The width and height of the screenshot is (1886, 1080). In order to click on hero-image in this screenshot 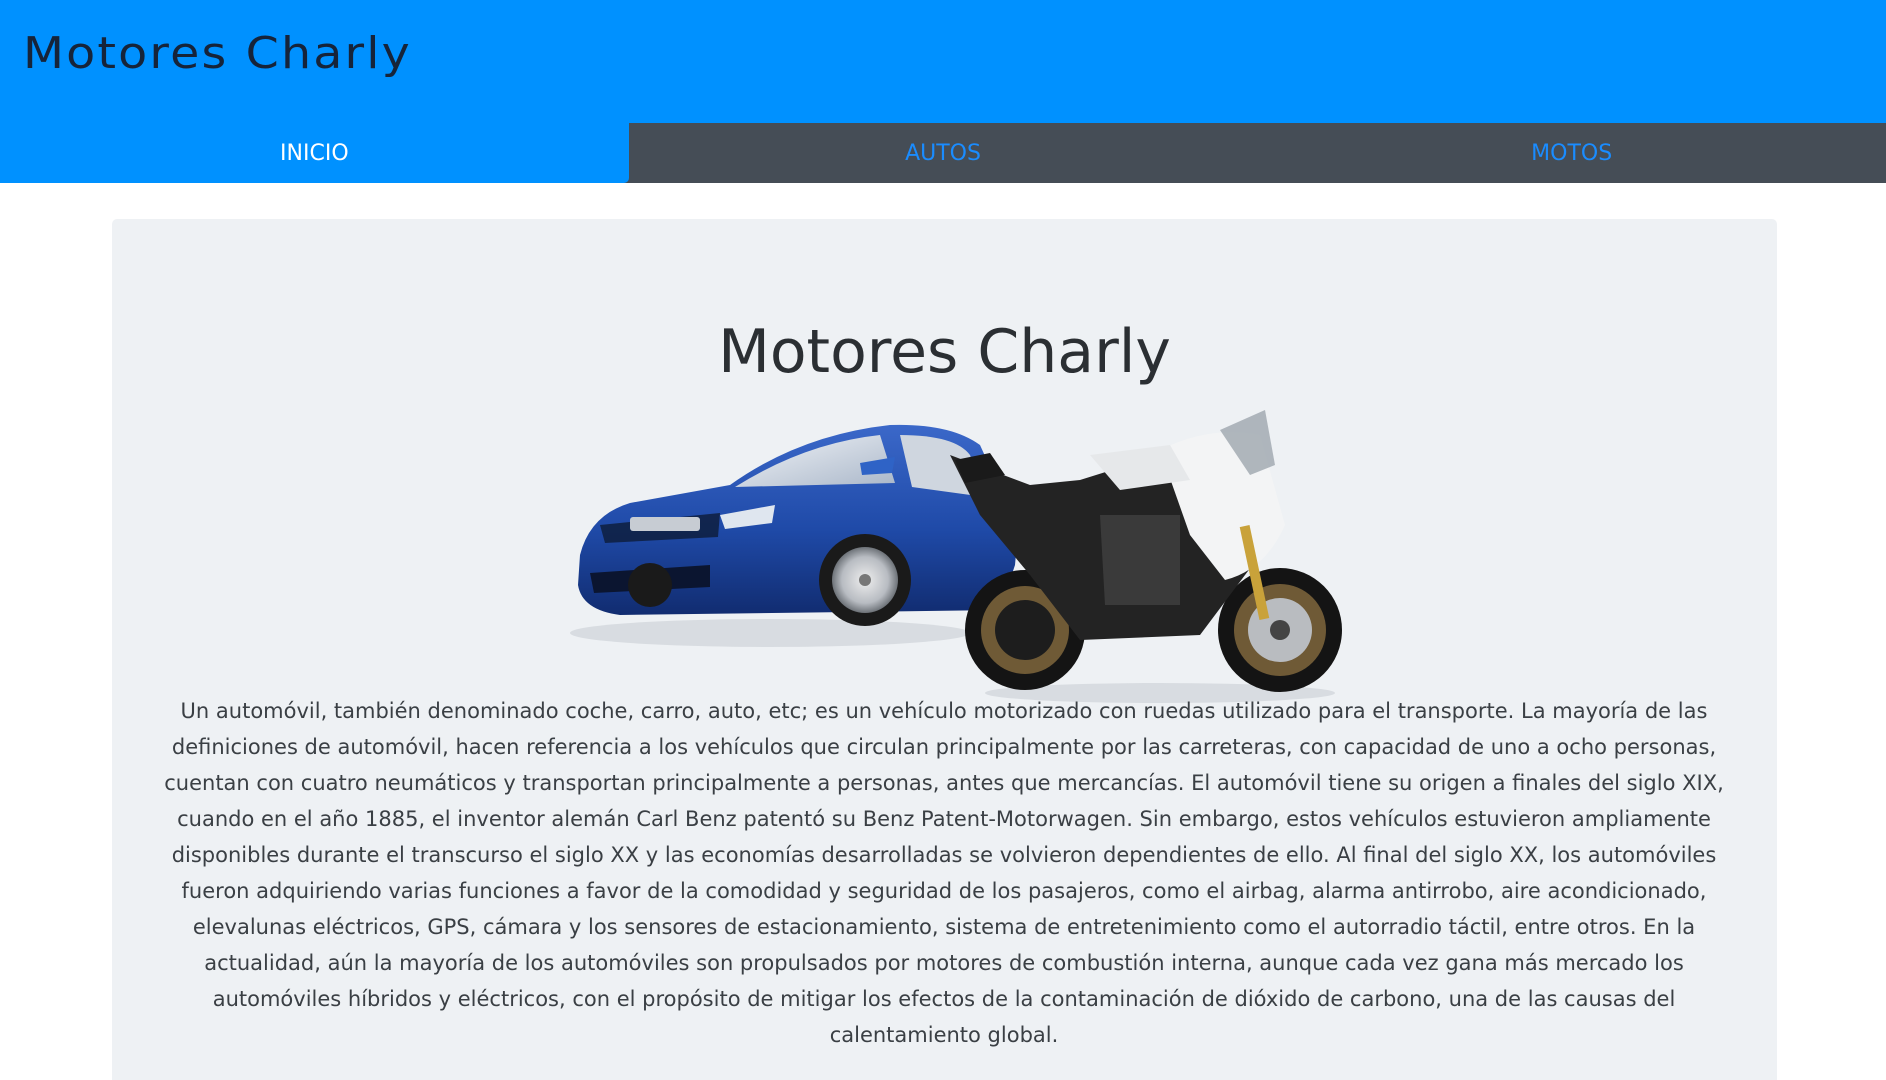, I will do `click(956, 556)`.